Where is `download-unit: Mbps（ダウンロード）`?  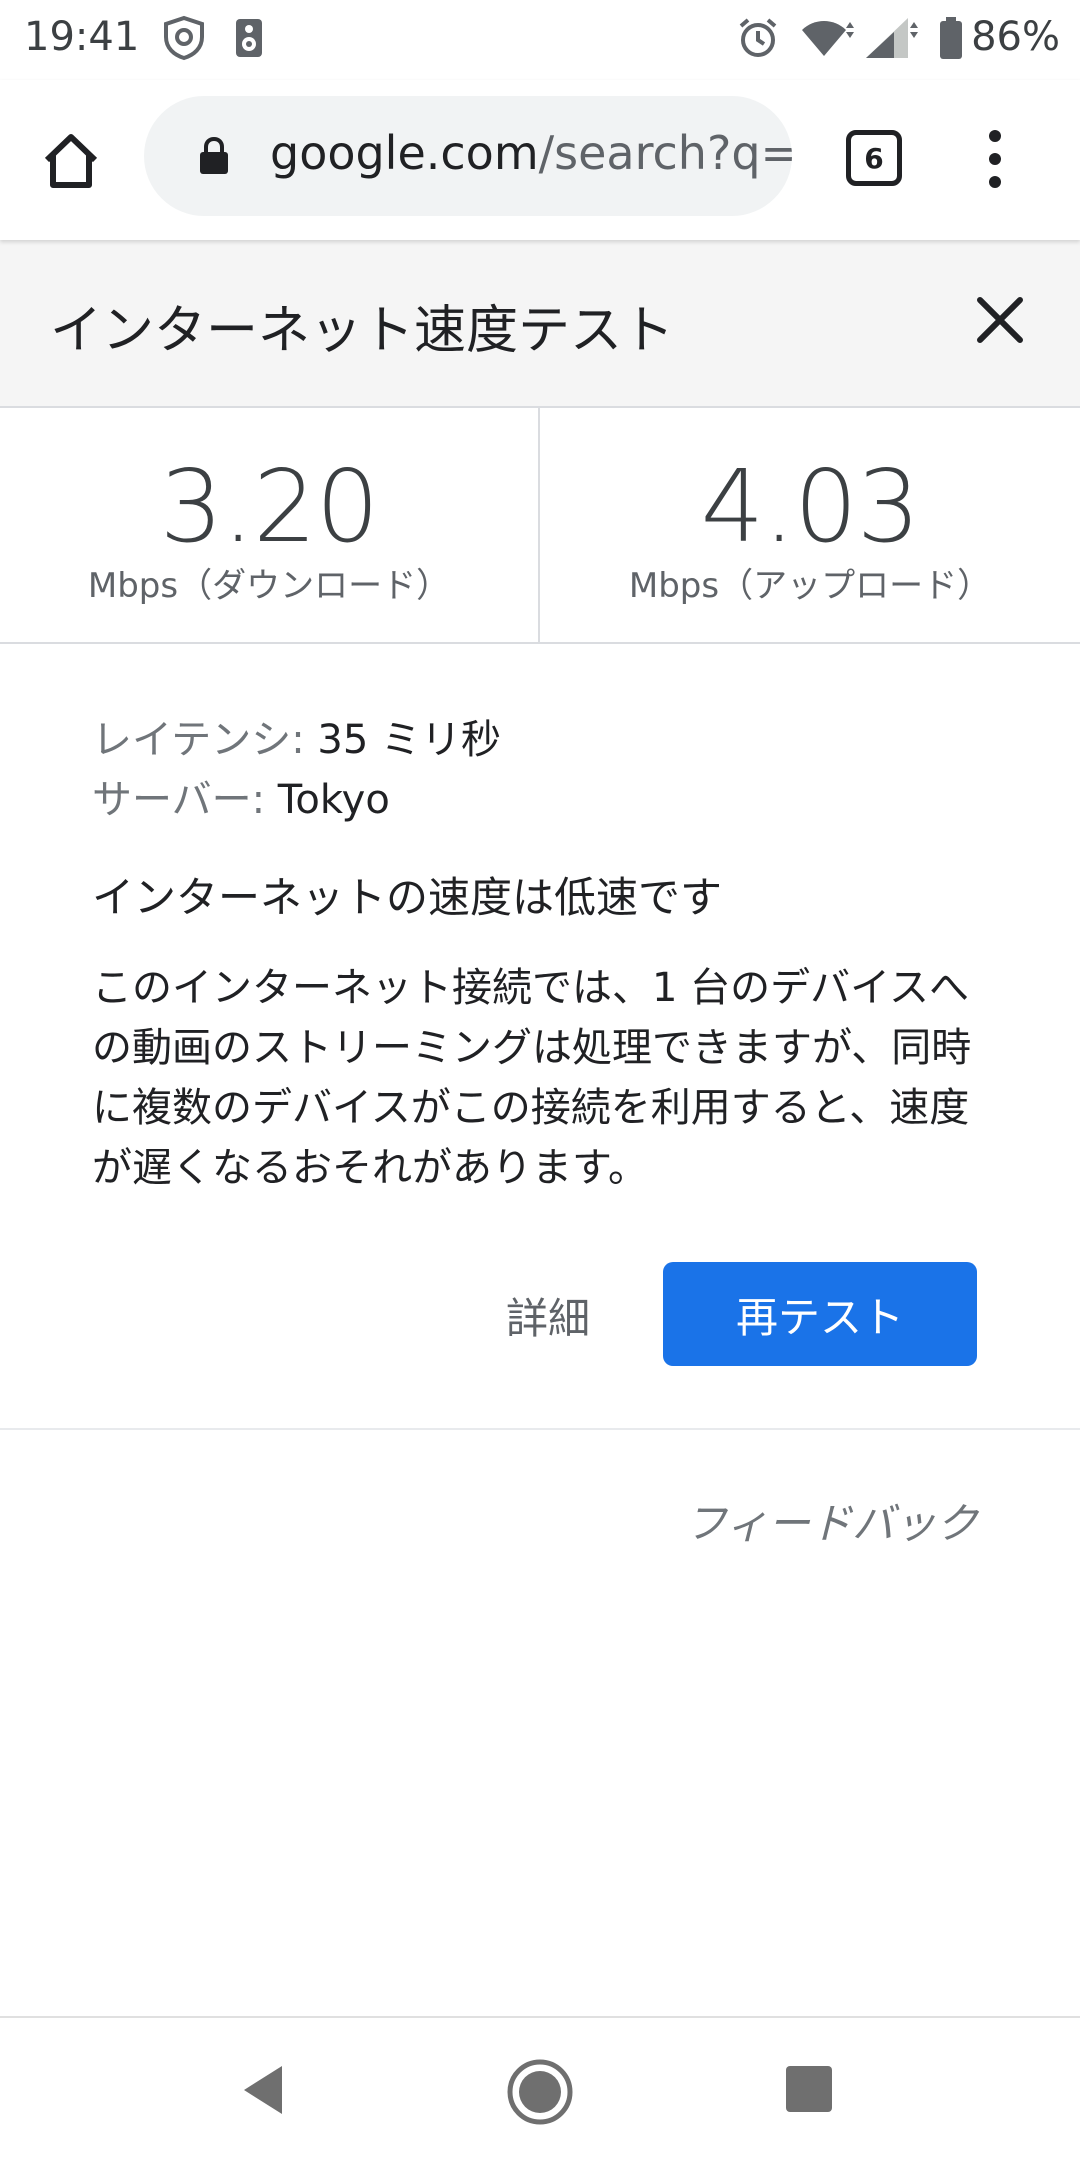 download-unit: Mbps（ダウンロード） is located at coordinates (269, 586).